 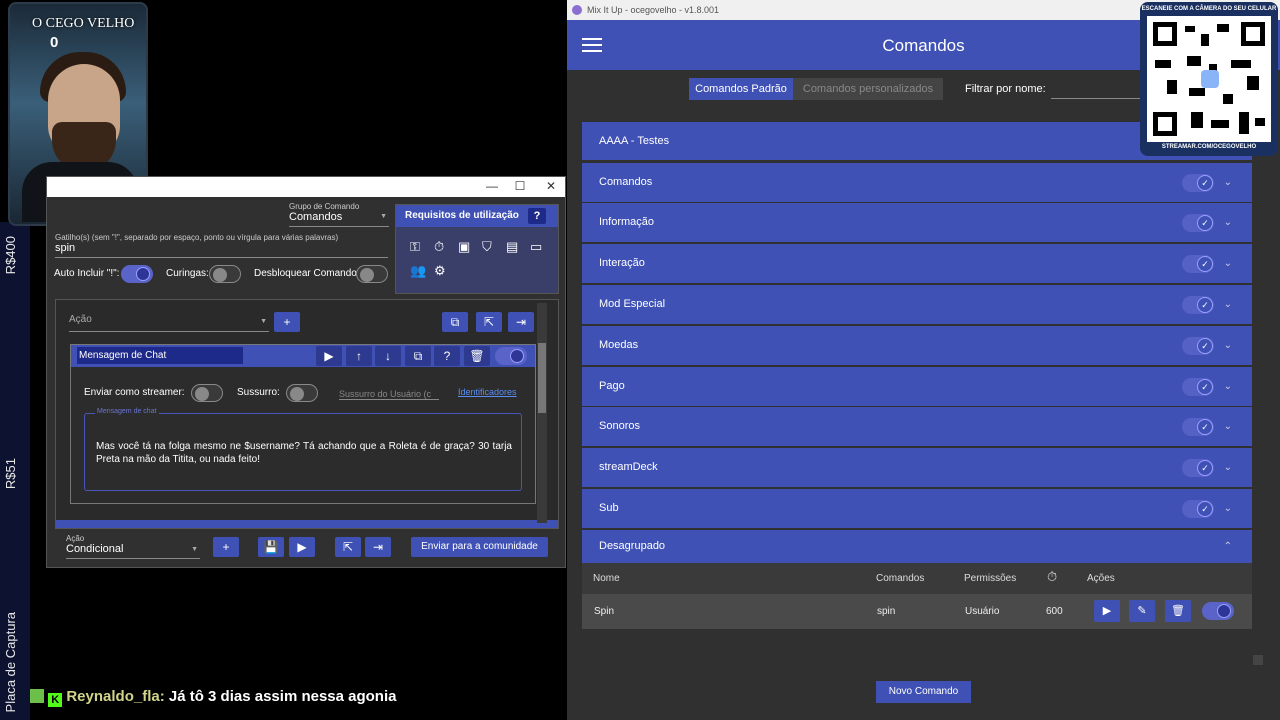 I want to click on group-sonoros: Sonoros ✓ ⌄, so click(x=917, y=426).